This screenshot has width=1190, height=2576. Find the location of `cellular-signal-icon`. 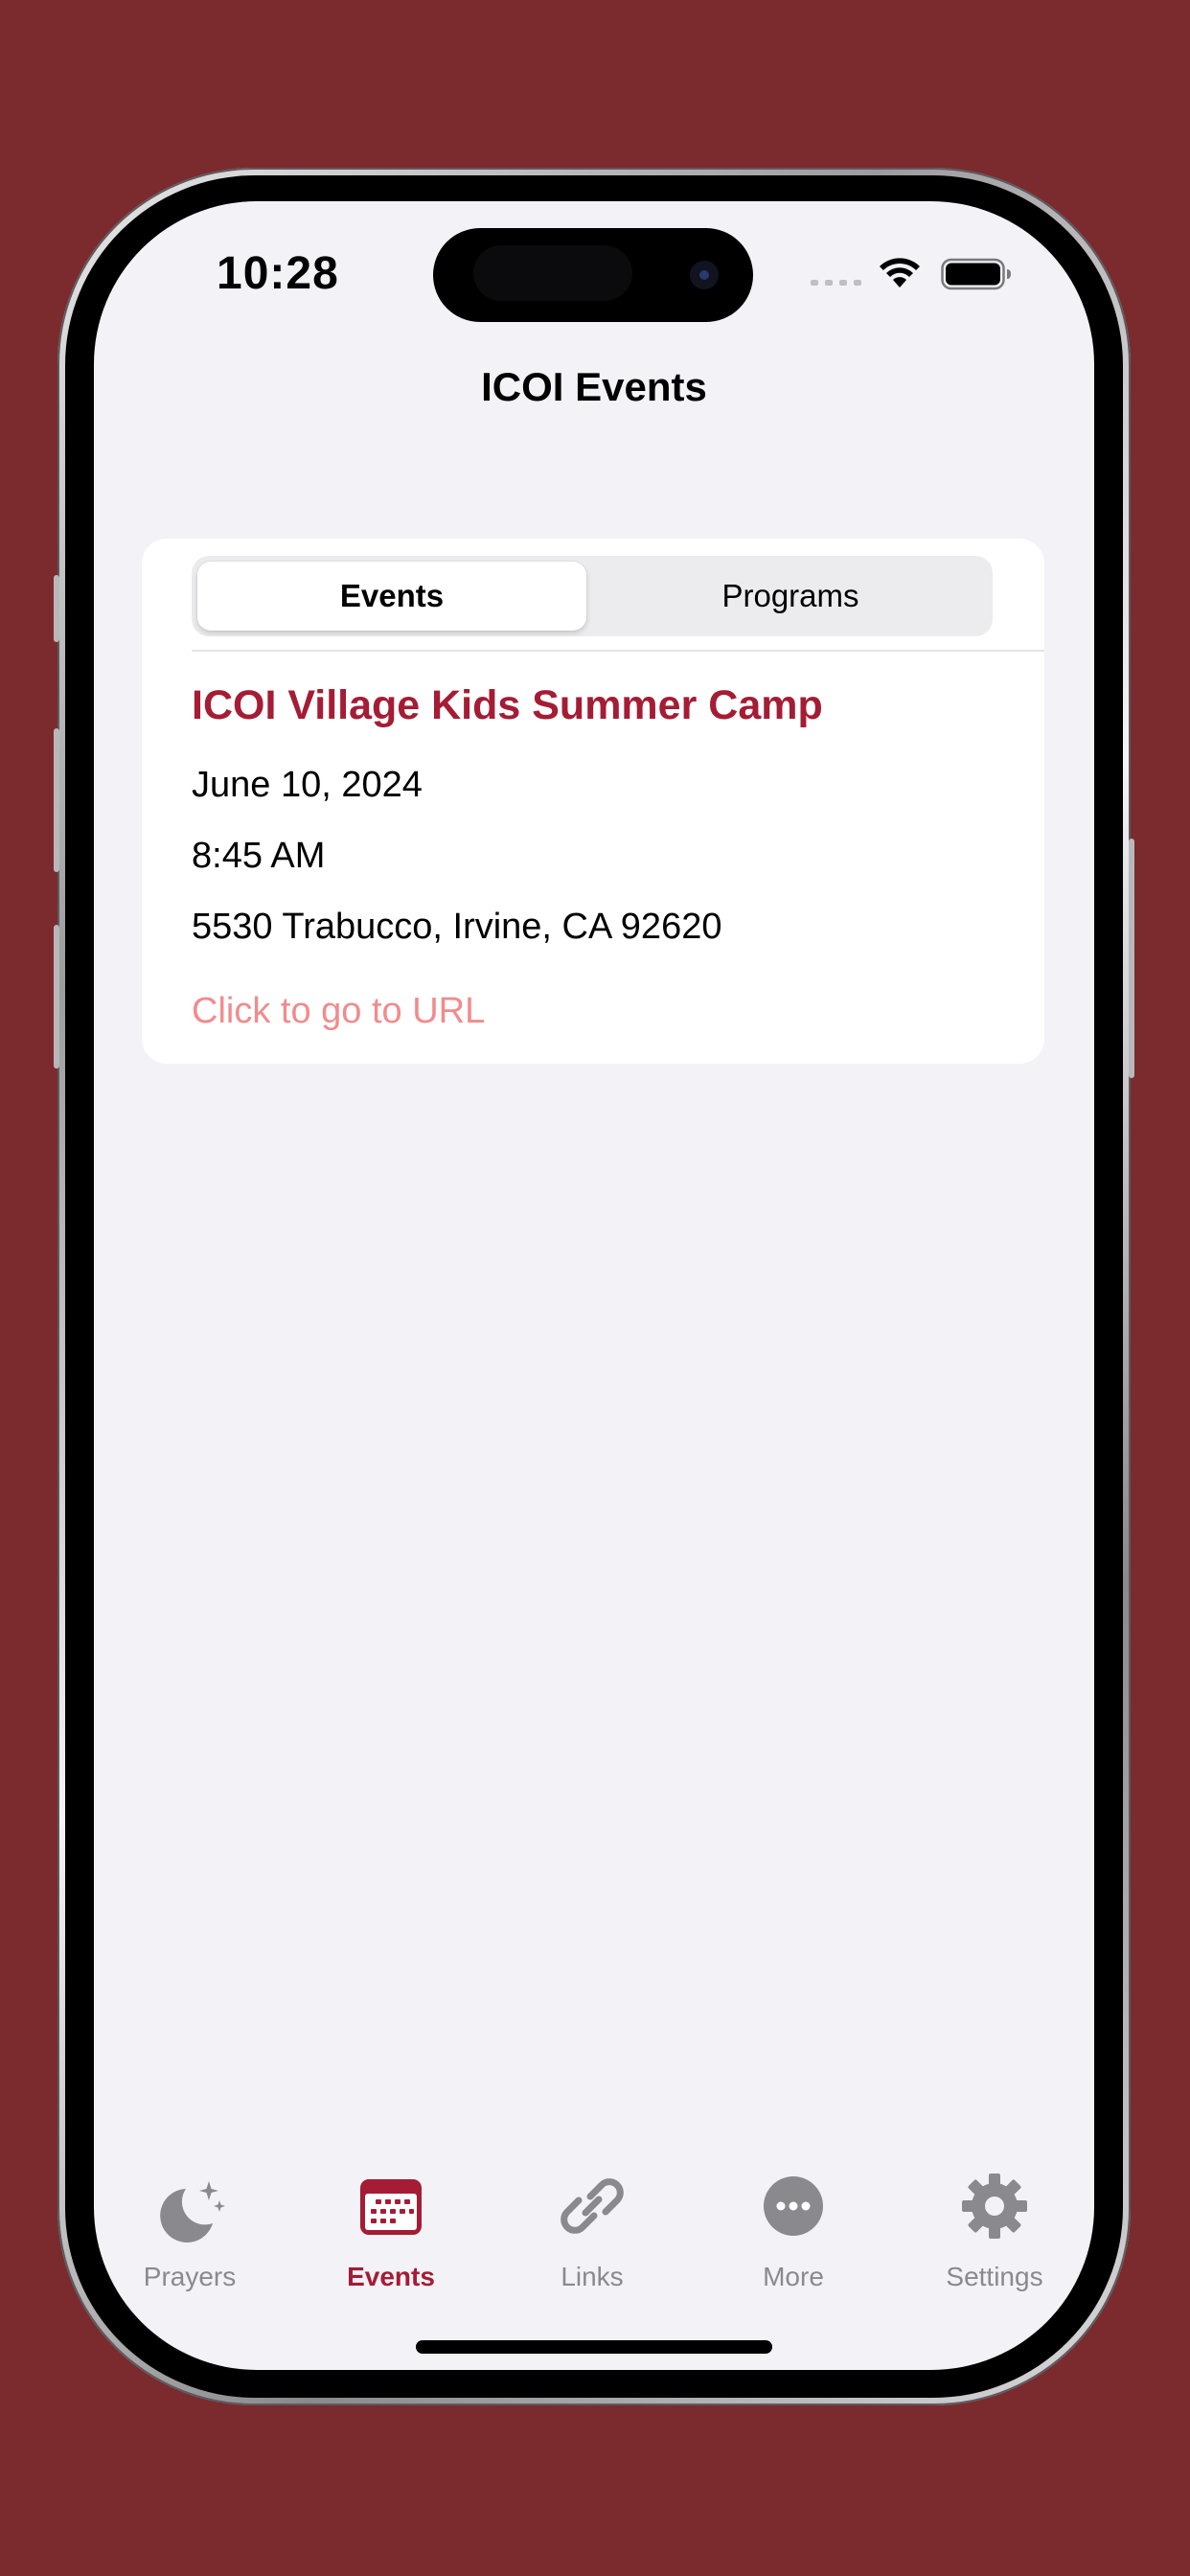

cellular-signal-icon is located at coordinates (836, 283).